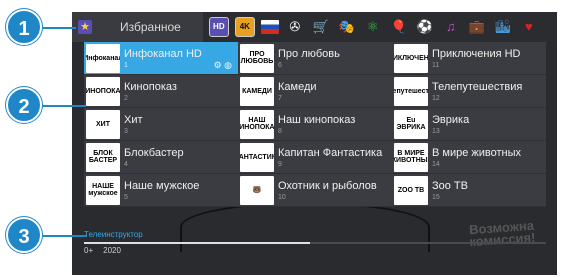 This screenshot has height=277, width=561. I want to click on channel-logo-text: ПРИКЛЮЧЕНИЯ, so click(411, 58).